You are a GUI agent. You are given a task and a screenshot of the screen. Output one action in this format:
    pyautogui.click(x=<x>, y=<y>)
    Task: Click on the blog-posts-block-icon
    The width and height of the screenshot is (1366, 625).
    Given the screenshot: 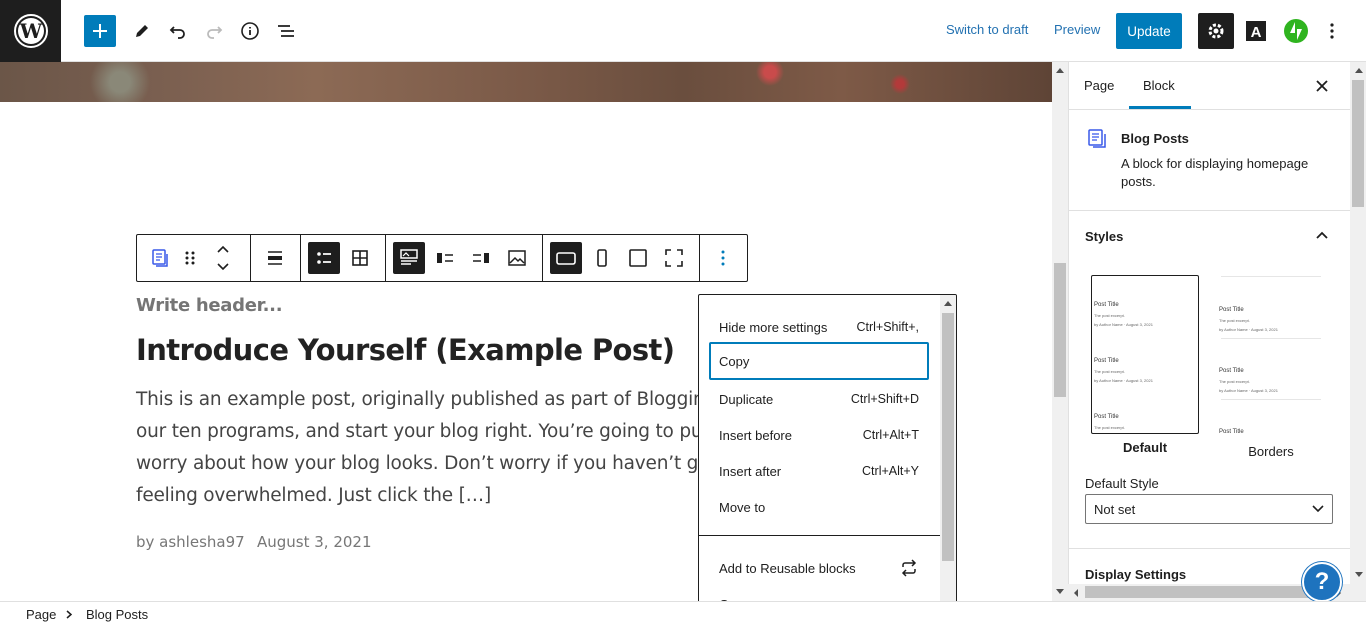 What is the action you would take?
    pyautogui.click(x=1097, y=138)
    